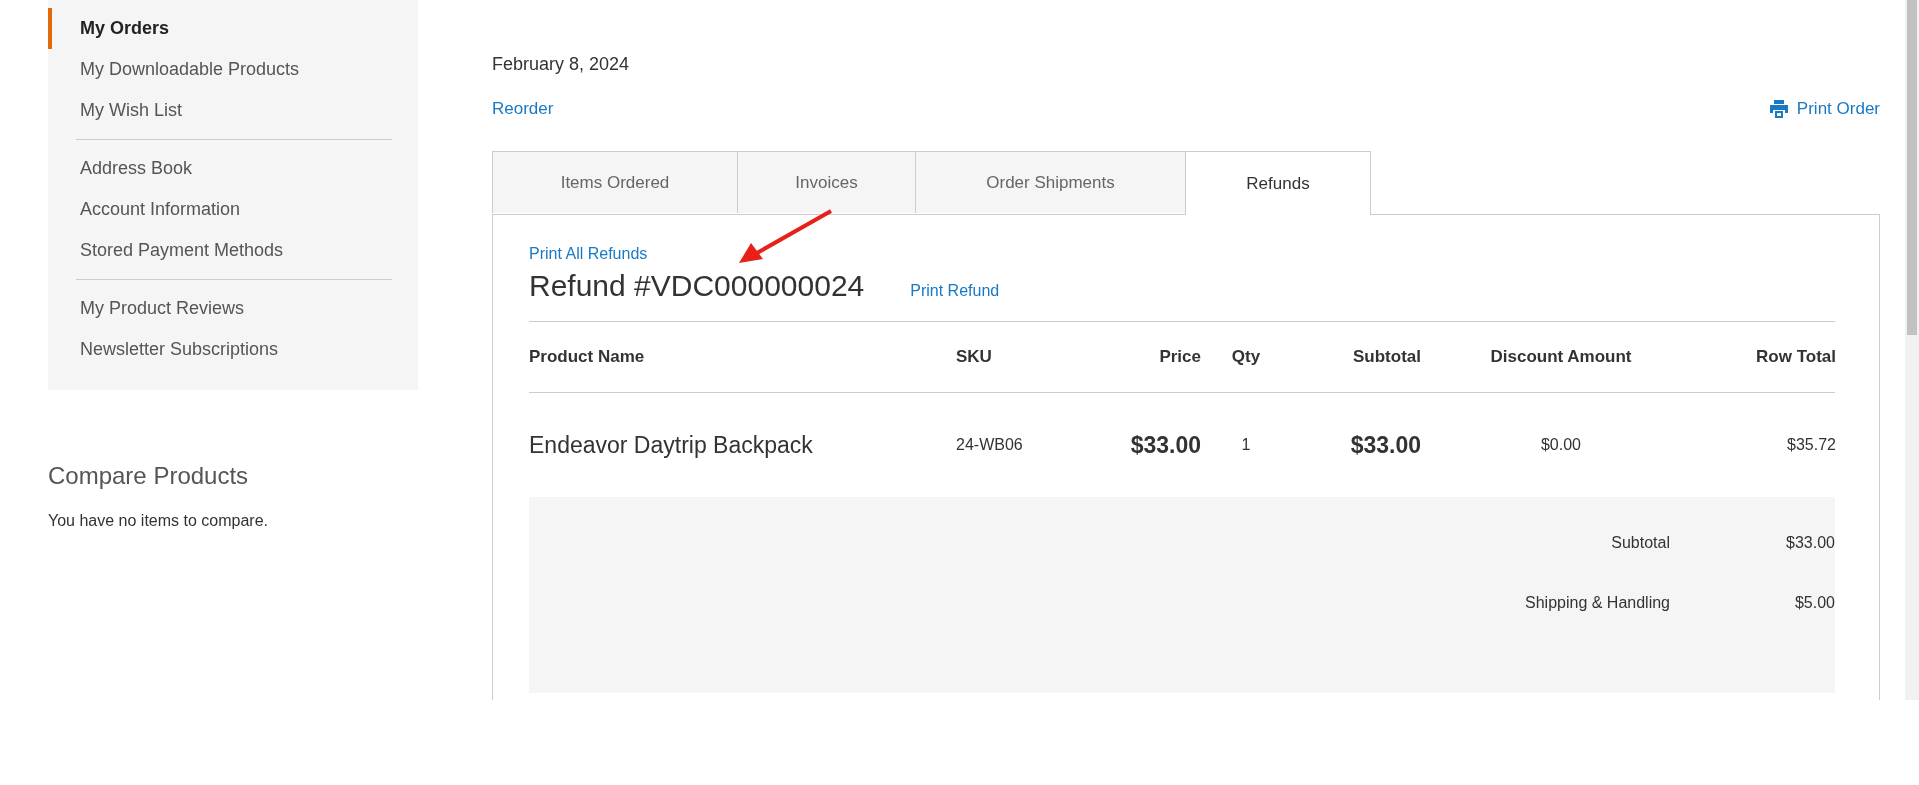 The image size is (1919, 785). Describe the element at coordinates (1561, 357) in the screenshot. I see `column-header: Discount Amount` at that location.